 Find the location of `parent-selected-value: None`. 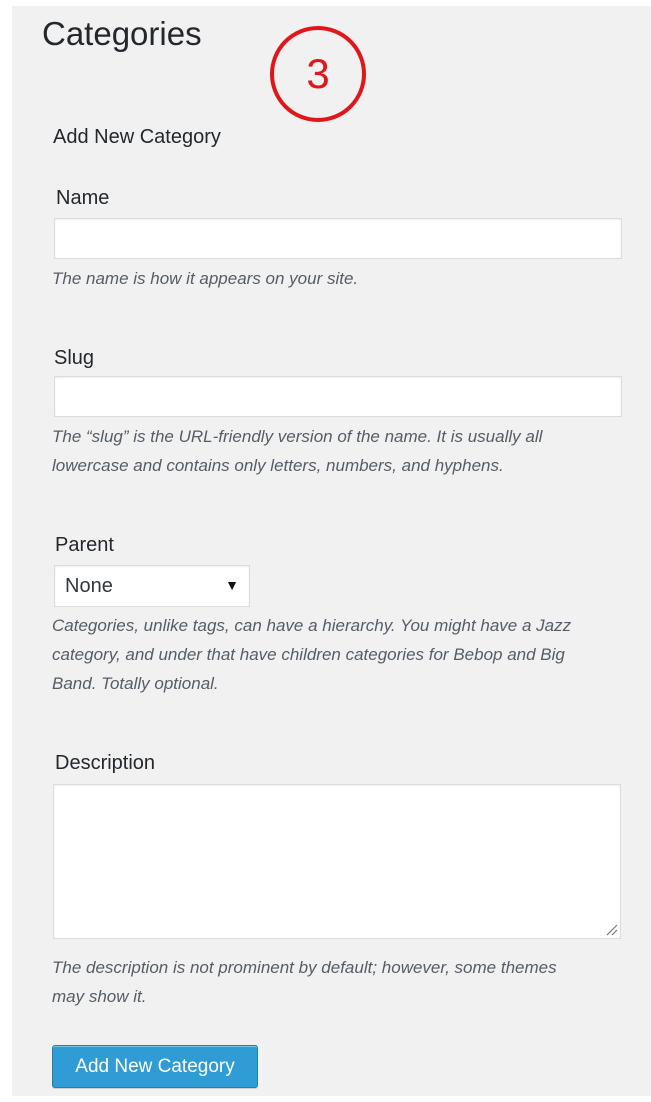

parent-selected-value: None is located at coordinates (89, 586).